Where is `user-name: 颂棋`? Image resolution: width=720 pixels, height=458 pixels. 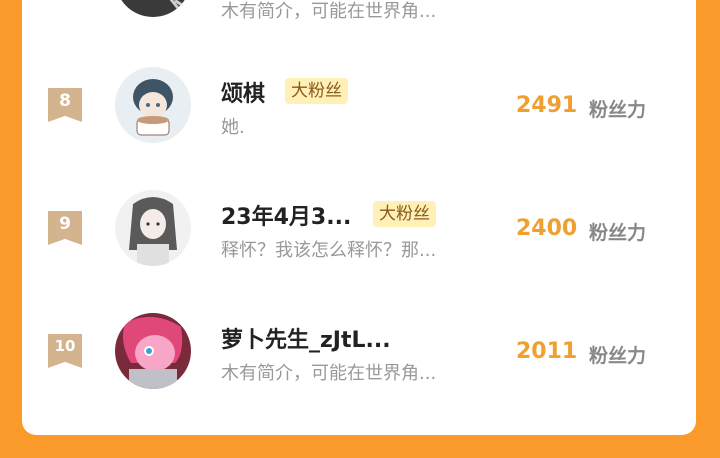 user-name: 颂棋 is located at coordinates (243, 92).